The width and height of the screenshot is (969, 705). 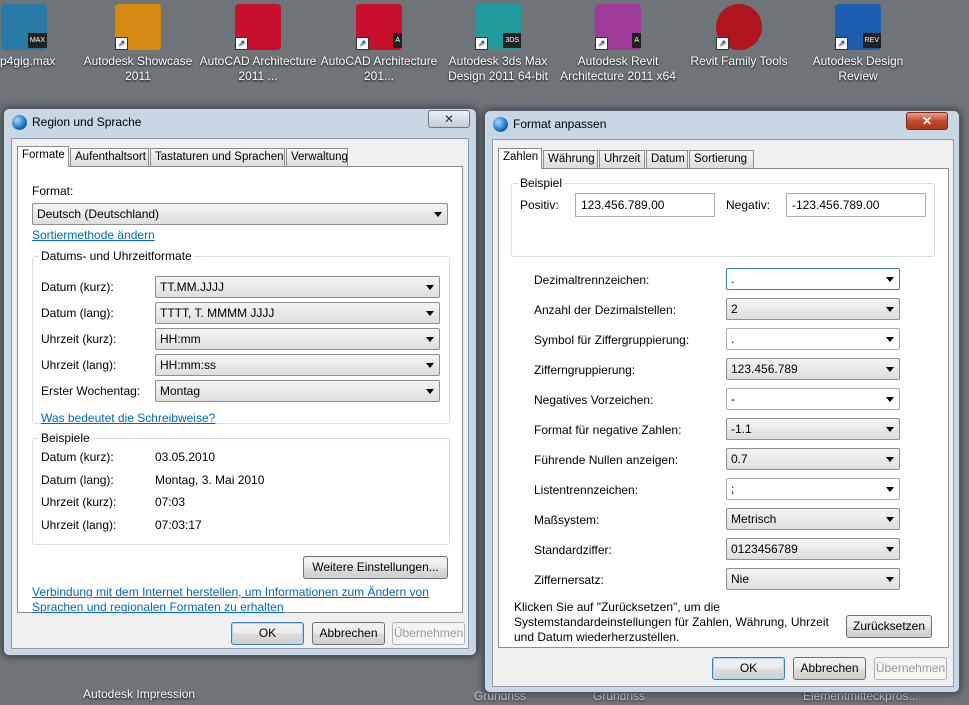 I want to click on positive-example-field: 123.456.789.00, so click(x=645, y=205).